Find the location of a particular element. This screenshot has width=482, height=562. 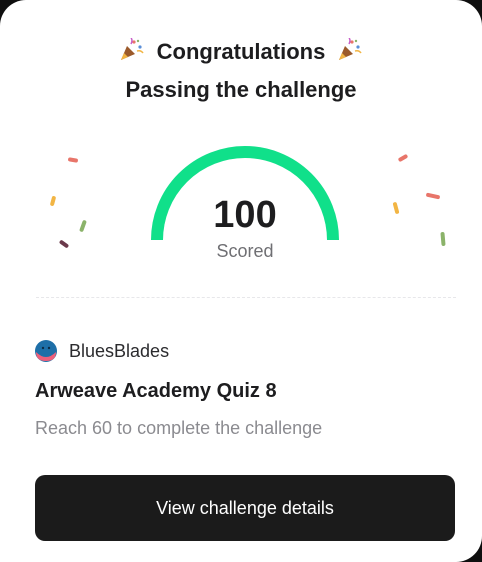

view-challenge-details-button: View challenge details is located at coordinates (245, 508).